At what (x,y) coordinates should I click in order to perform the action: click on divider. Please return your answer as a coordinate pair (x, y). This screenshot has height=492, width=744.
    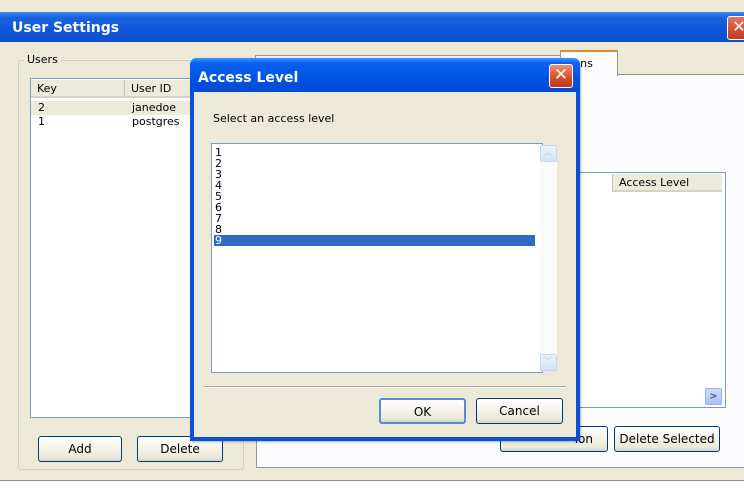
    Looking at the image, I should click on (385, 387).